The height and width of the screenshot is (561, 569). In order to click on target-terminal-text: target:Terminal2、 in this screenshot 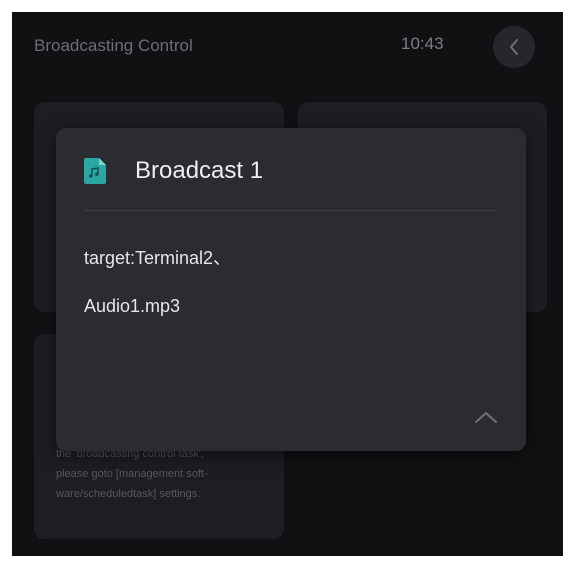, I will do `click(158, 258)`.